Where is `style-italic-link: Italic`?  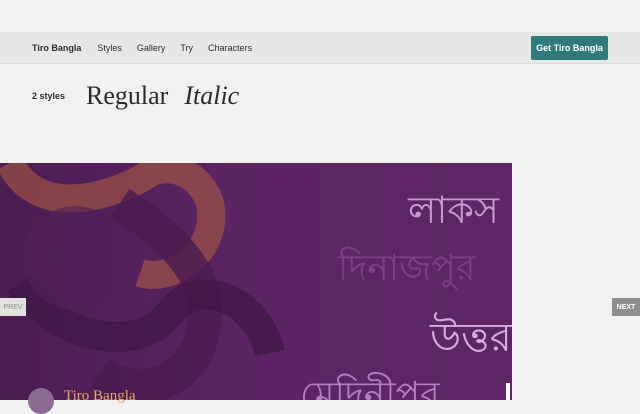 style-italic-link: Italic is located at coordinates (211, 96).